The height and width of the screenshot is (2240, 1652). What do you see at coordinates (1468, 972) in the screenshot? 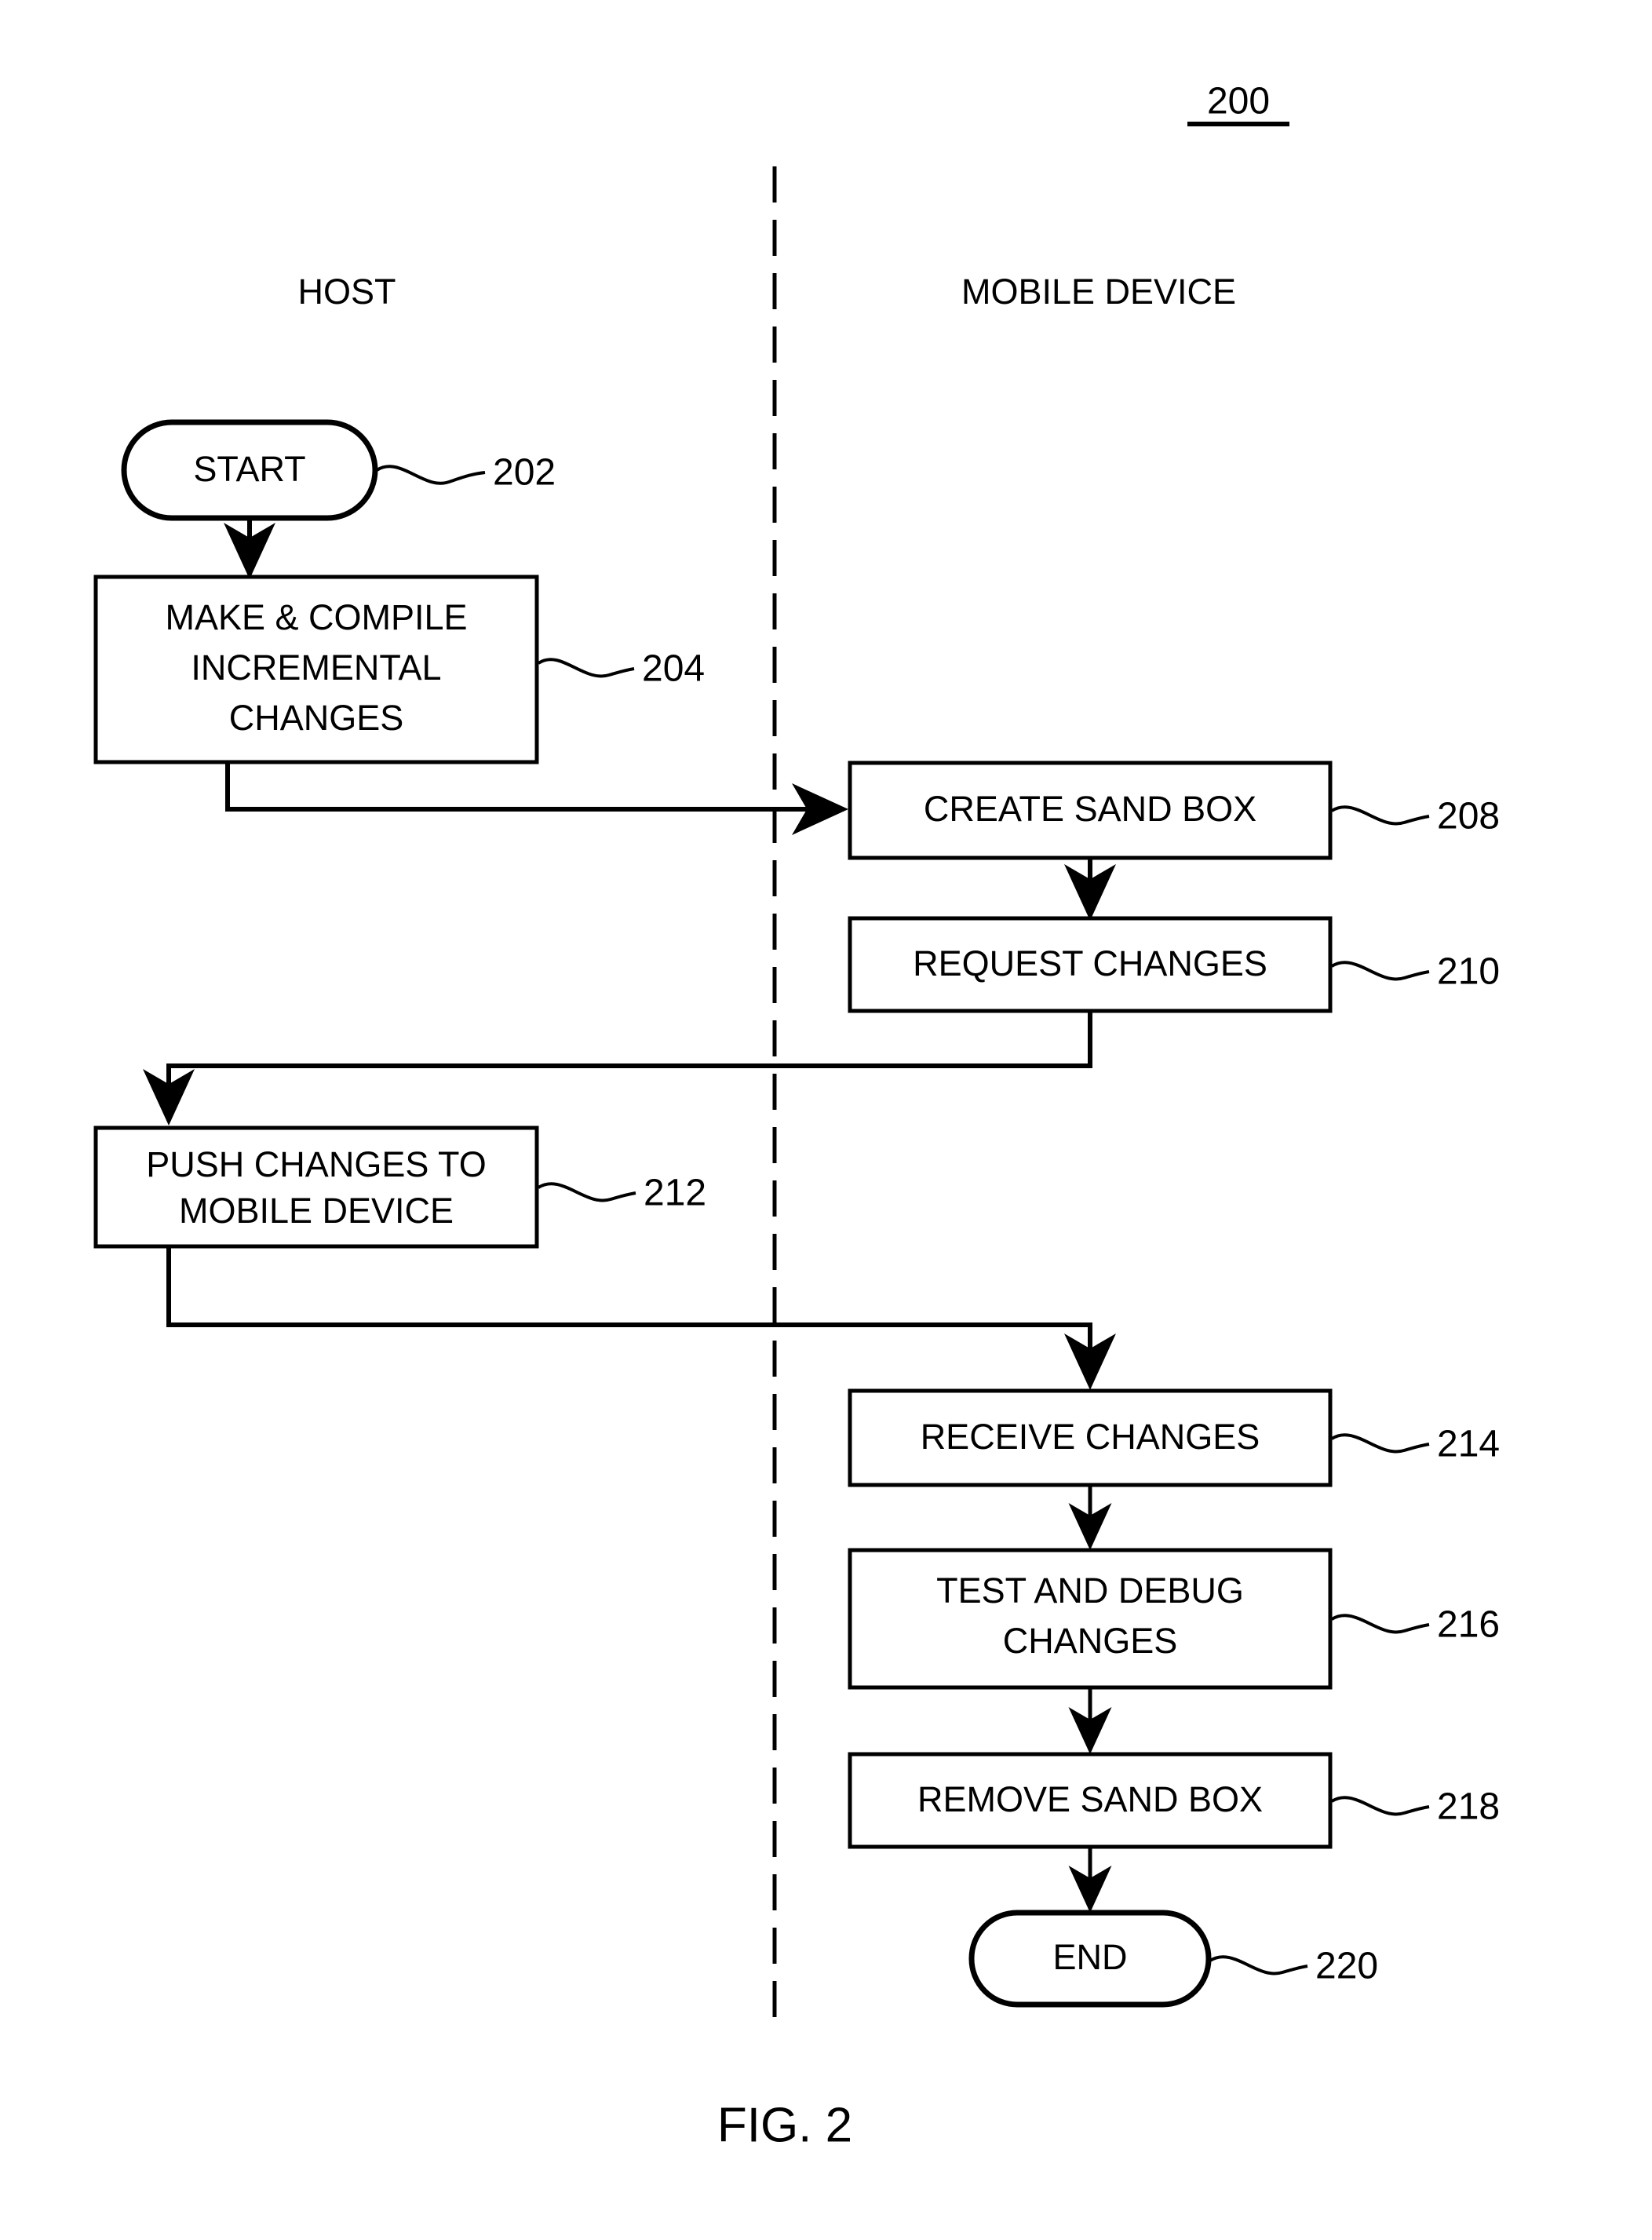
I see `ref-number-210: 210` at bounding box center [1468, 972].